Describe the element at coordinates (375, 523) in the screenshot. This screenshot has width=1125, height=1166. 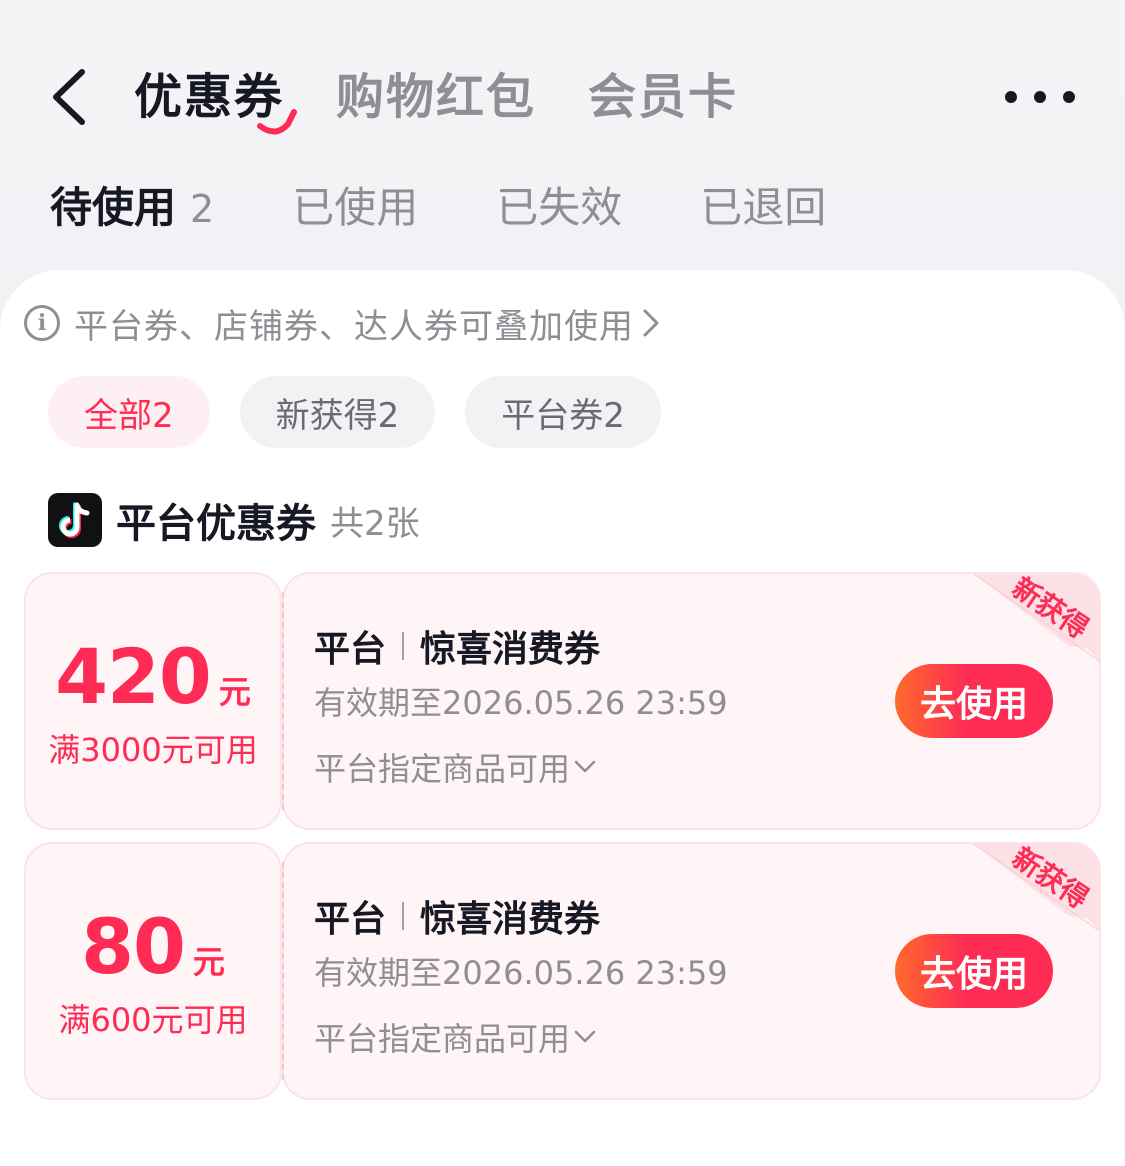
I see `section-count: 共2张` at that location.